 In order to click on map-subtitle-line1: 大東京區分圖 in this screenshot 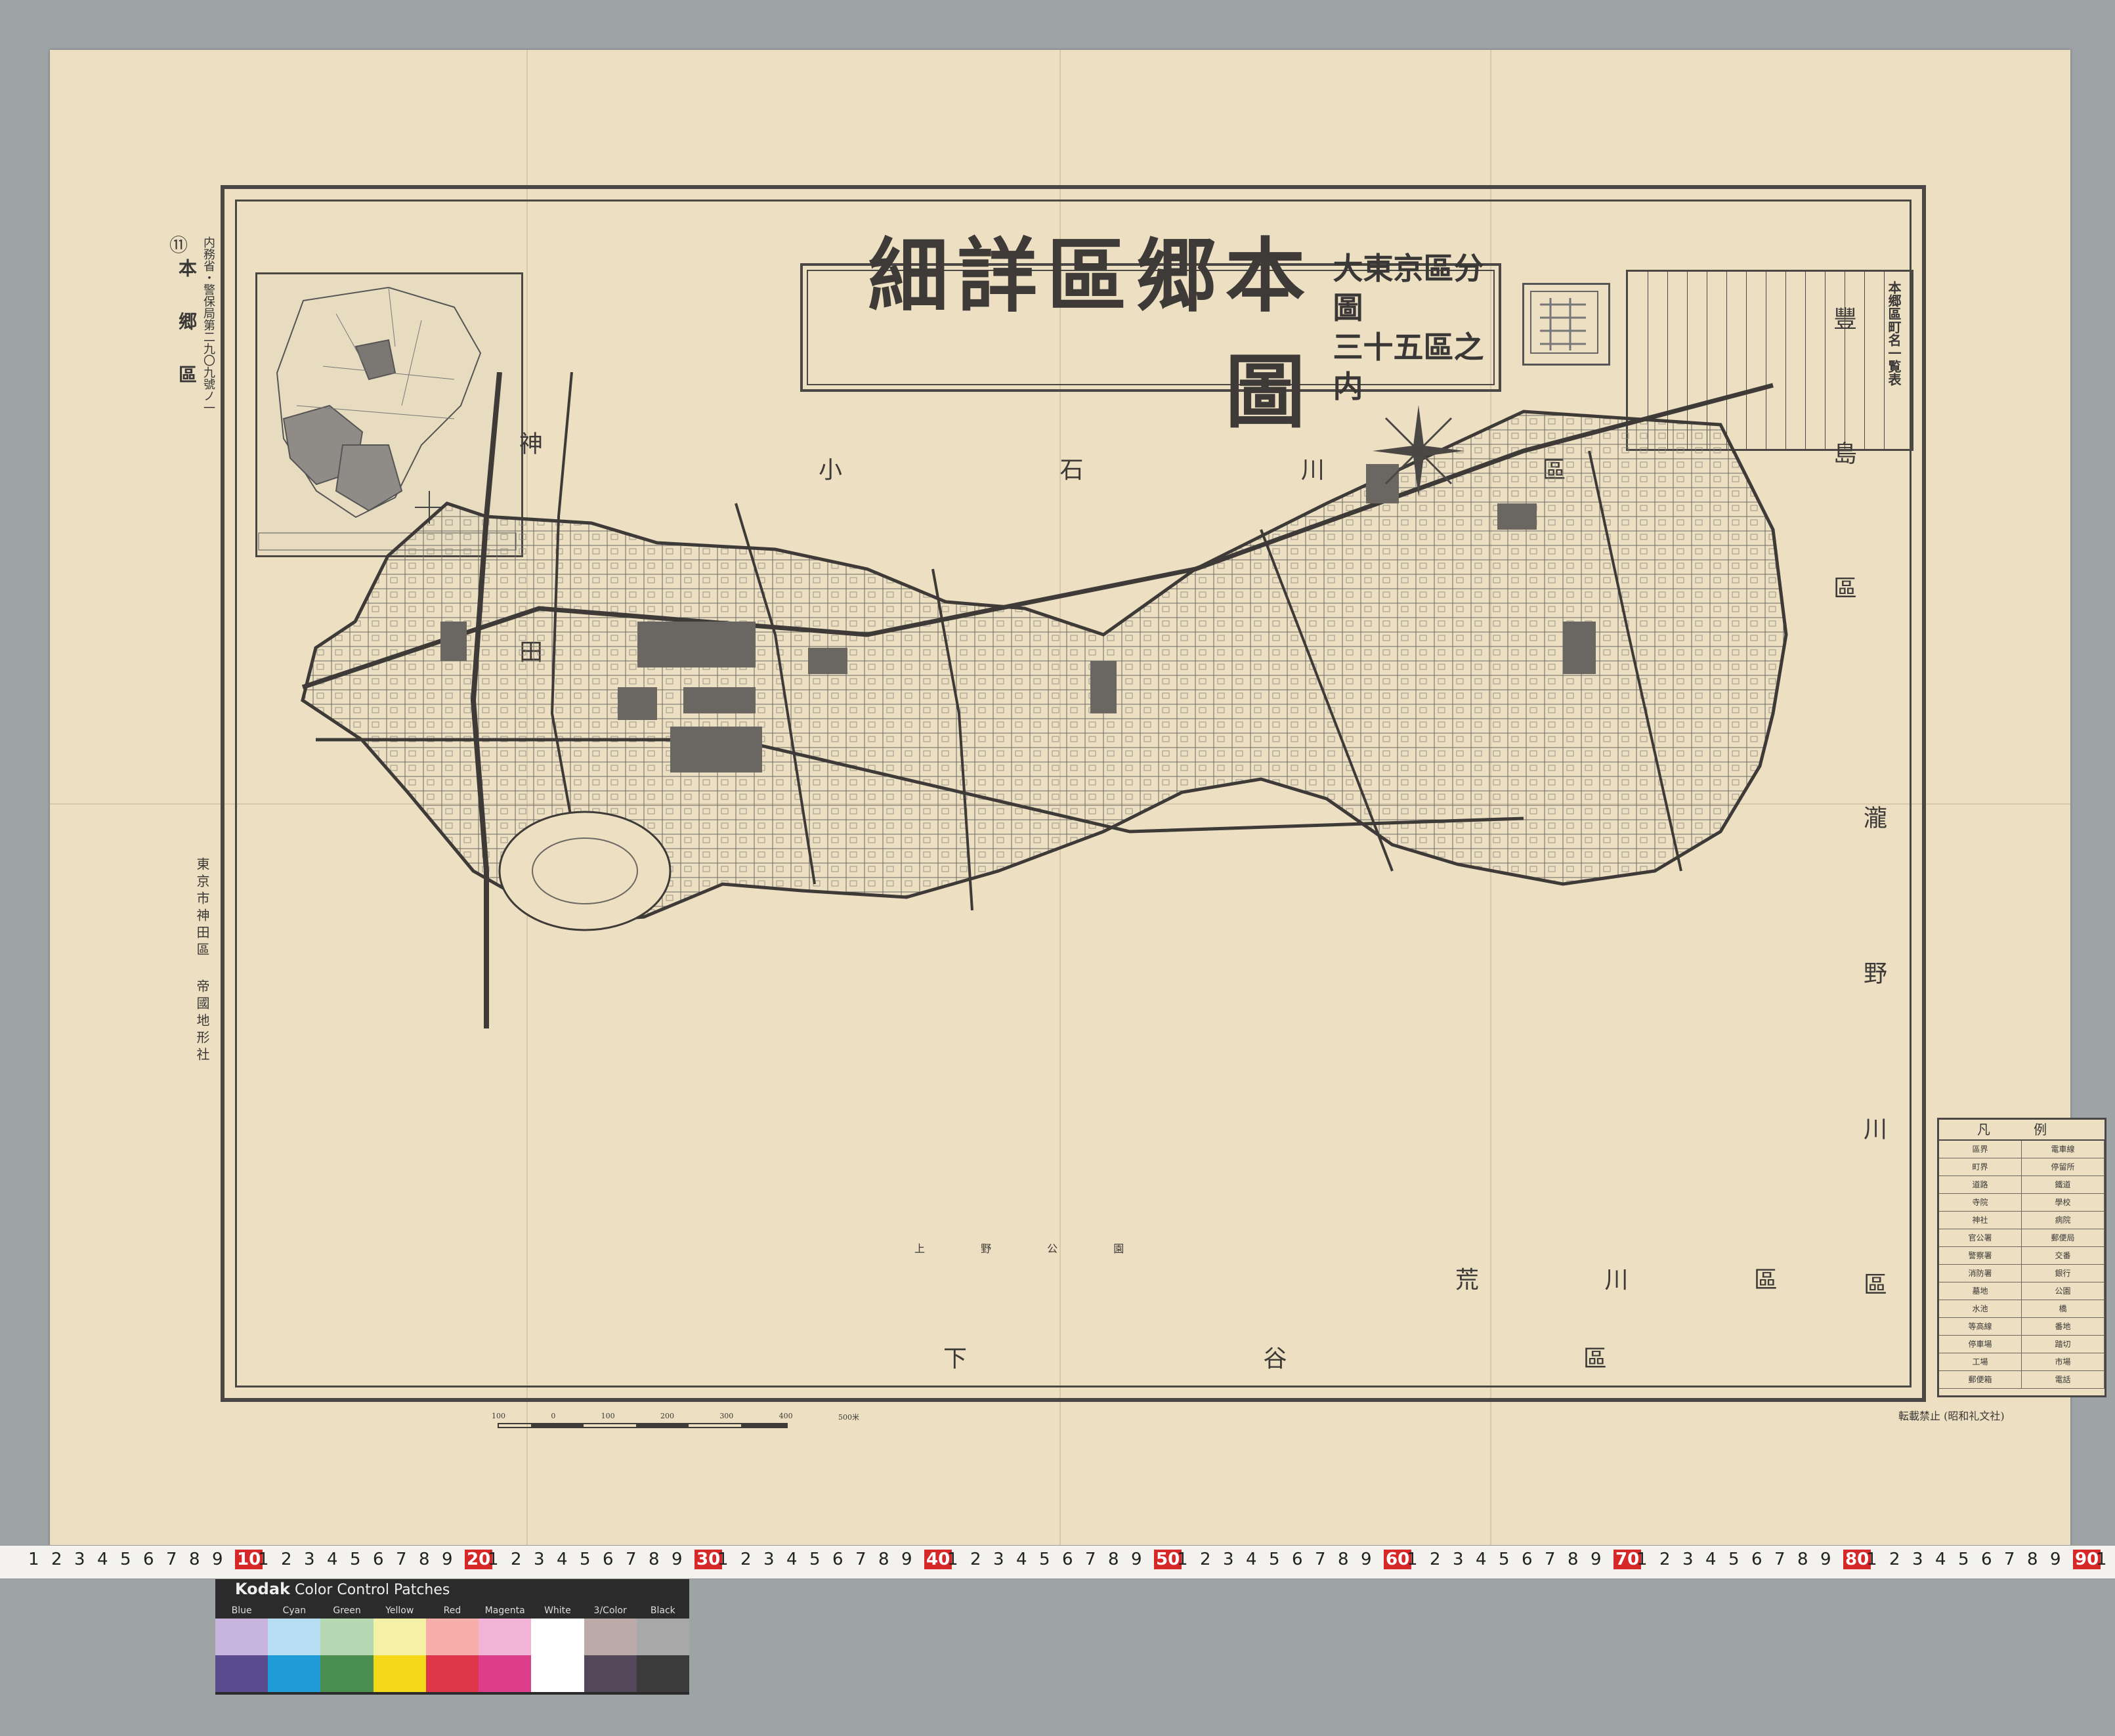, I will do `click(1408, 288)`.